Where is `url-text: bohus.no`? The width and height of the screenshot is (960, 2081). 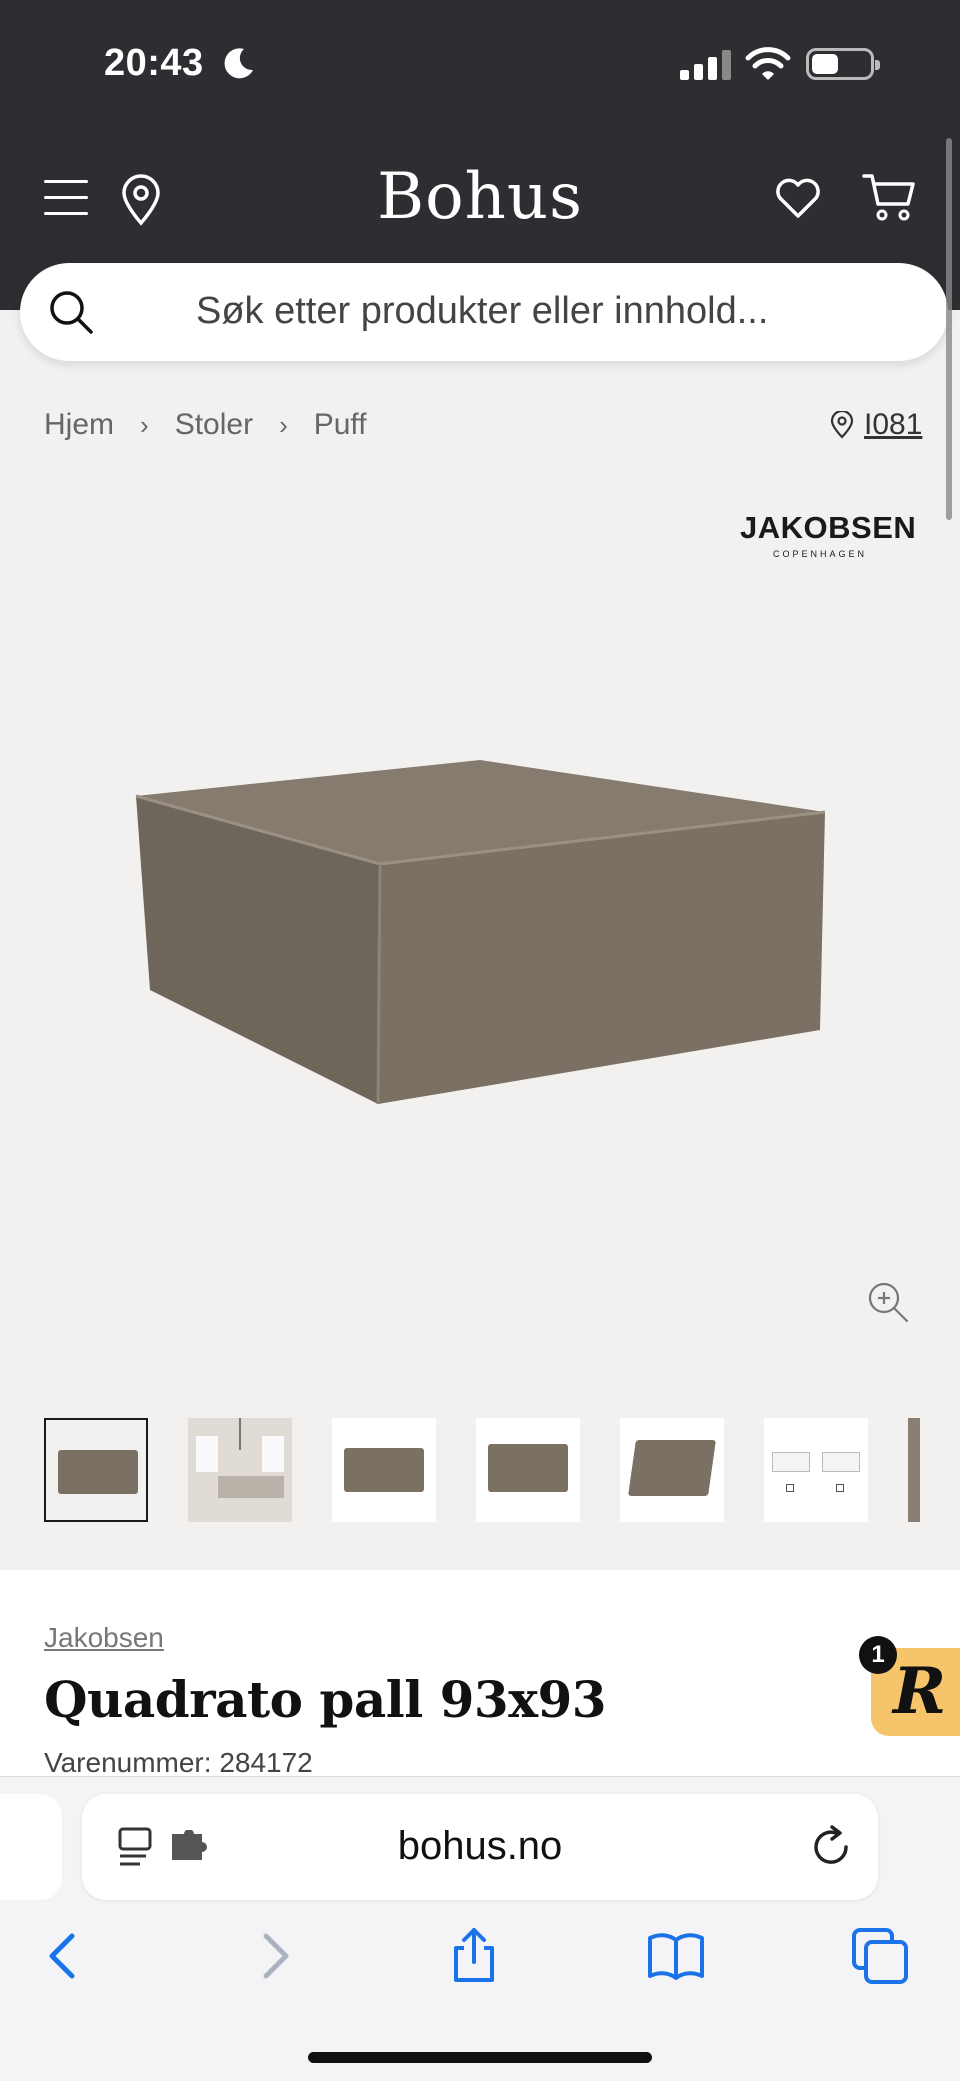 url-text: bohus.no is located at coordinates (480, 1846).